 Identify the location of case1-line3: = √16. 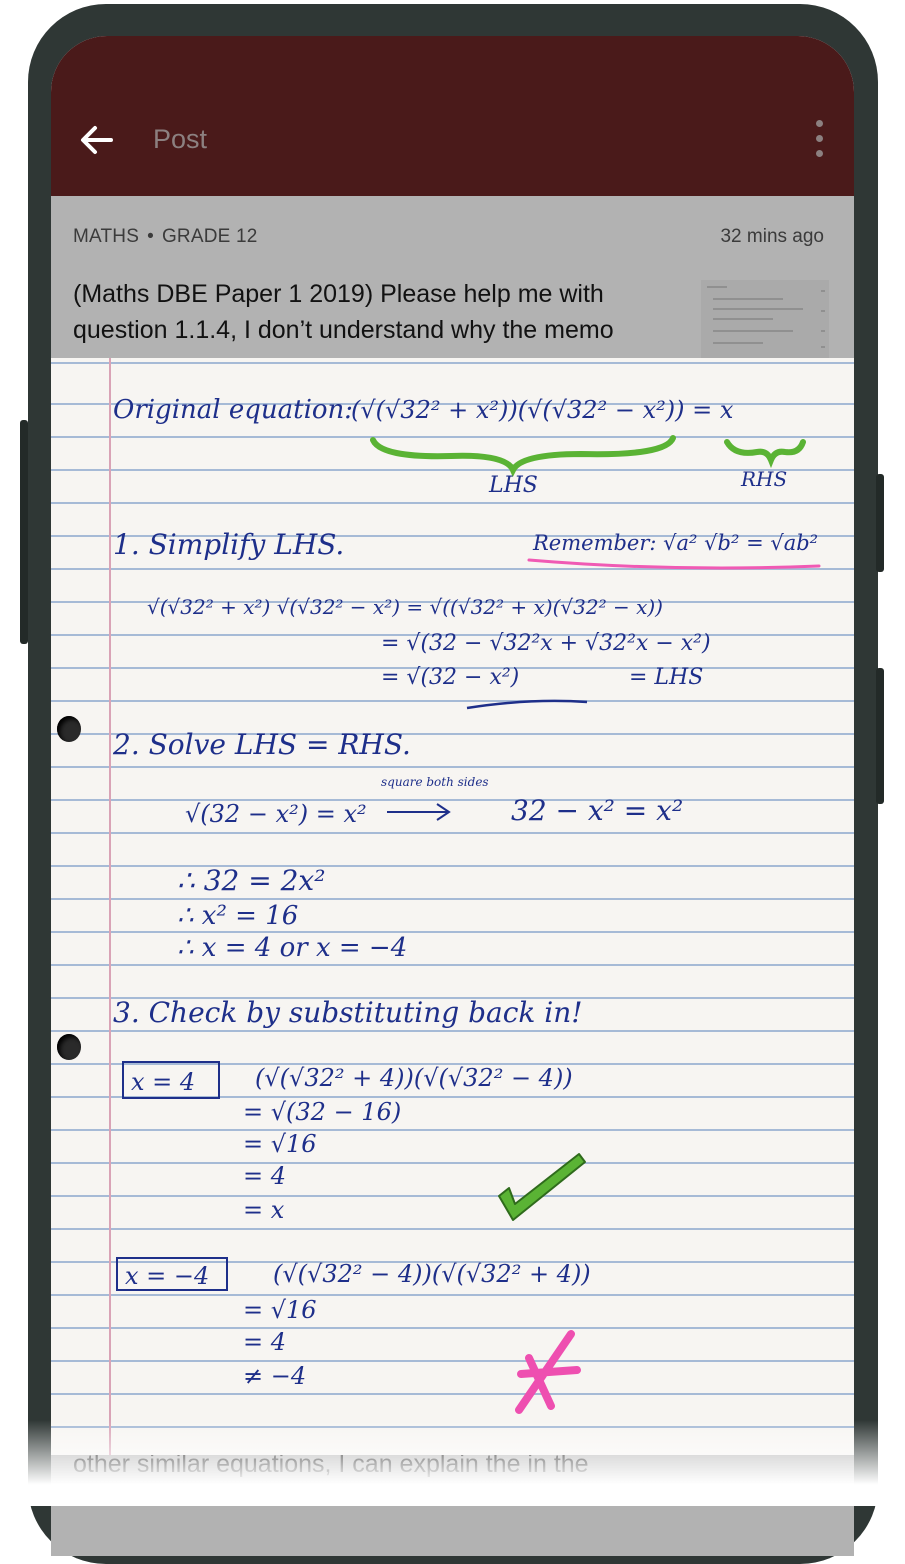
(280, 1144).